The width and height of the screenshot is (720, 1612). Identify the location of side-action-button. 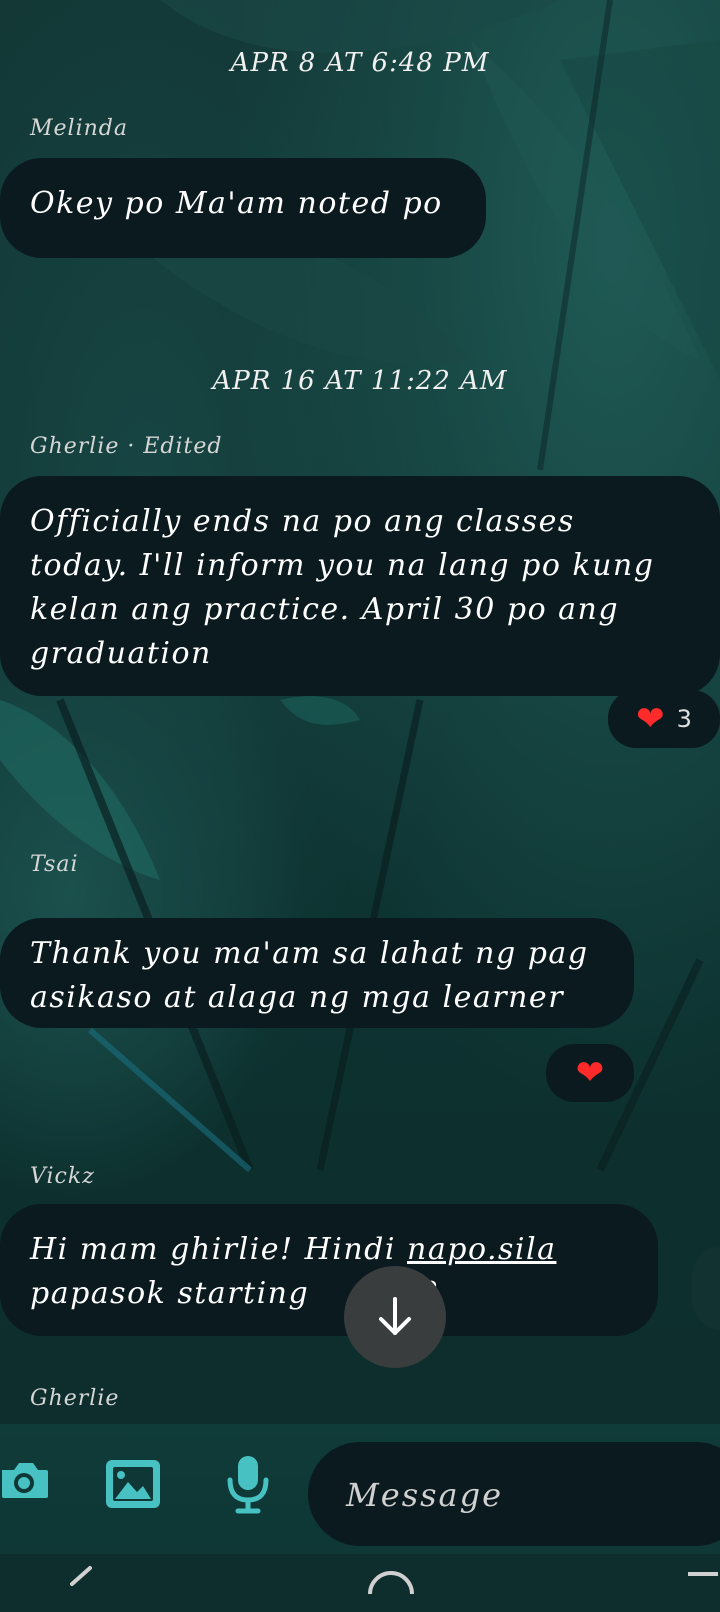
(706, 1288).